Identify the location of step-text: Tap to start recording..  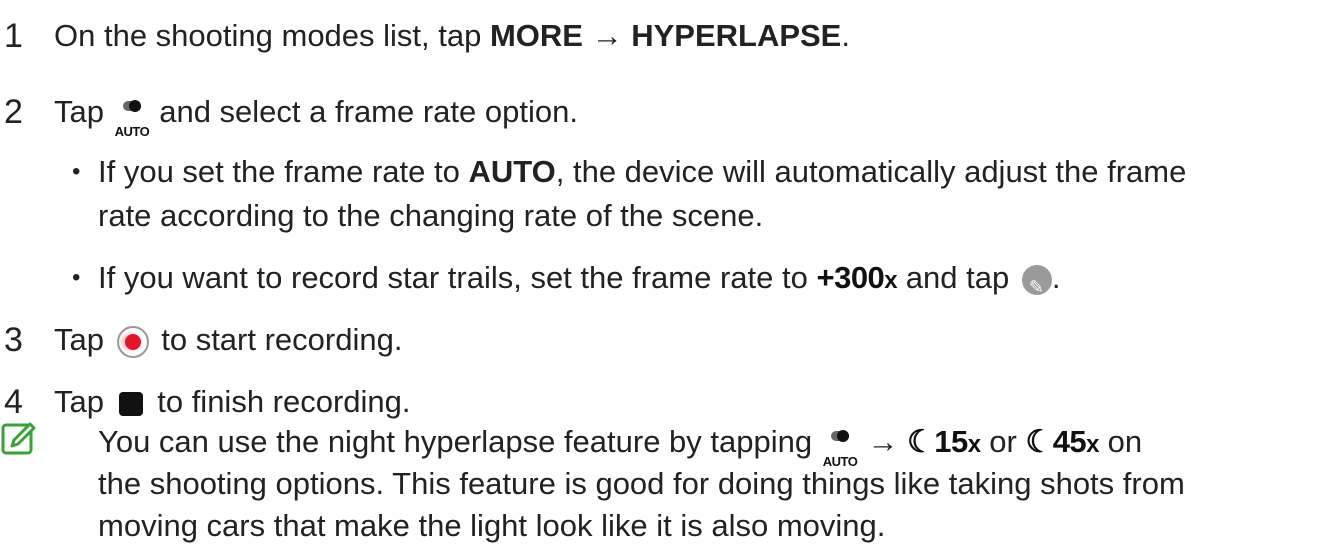
(228, 340).